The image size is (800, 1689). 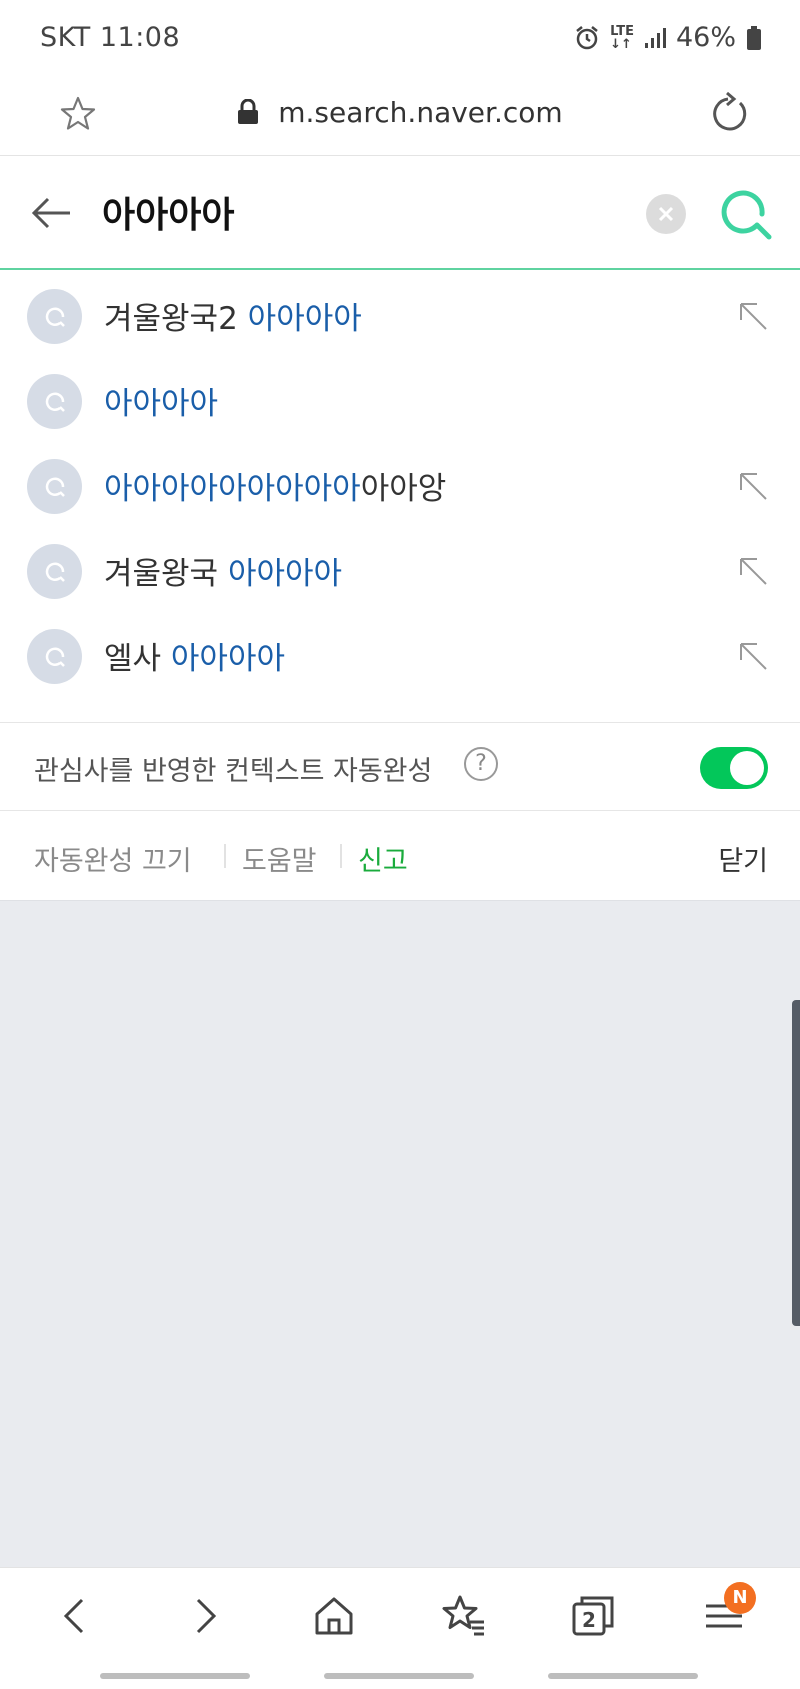 I want to click on search-input, so click(x=362, y=212).